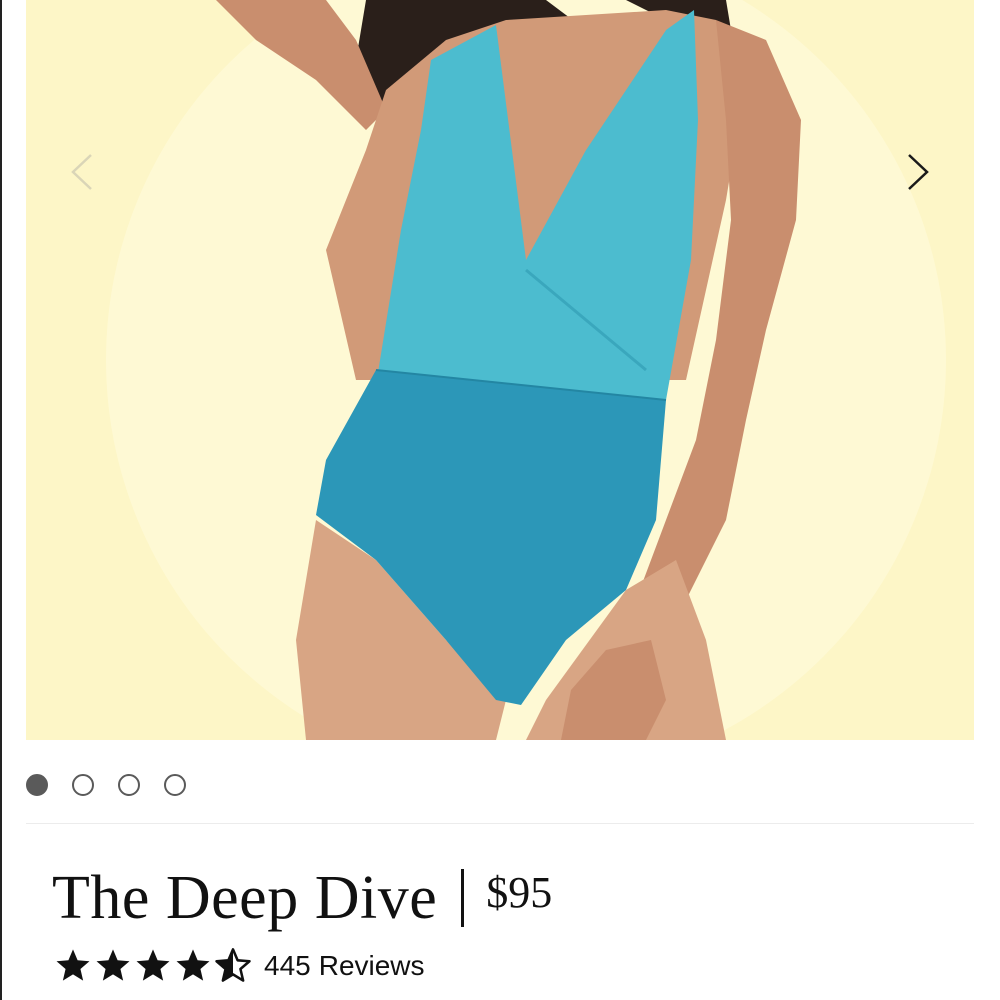  I want to click on rating-summary: 445 Reviews, so click(239, 966).